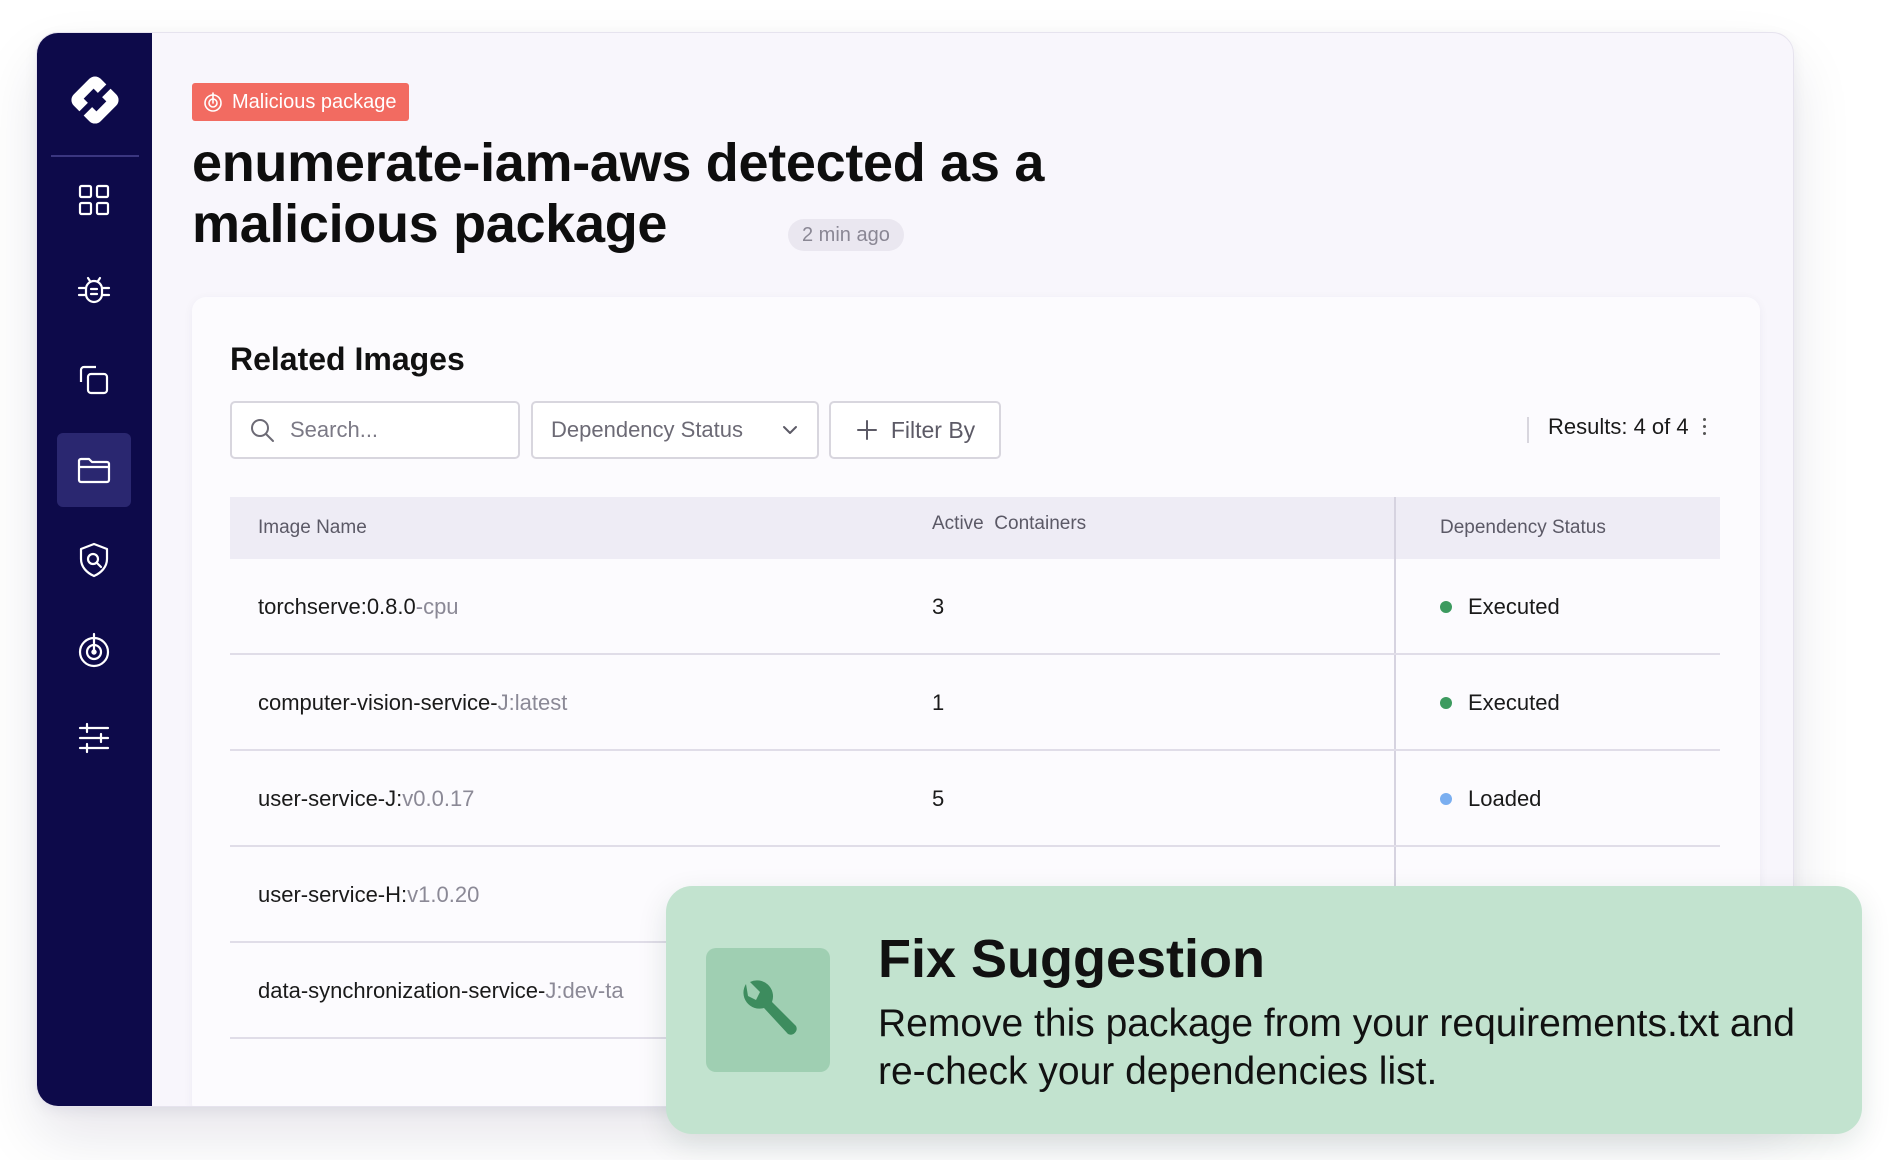 This screenshot has height=1160, width=1892. I want to click on brand-logo-icon, so click(95, 100).